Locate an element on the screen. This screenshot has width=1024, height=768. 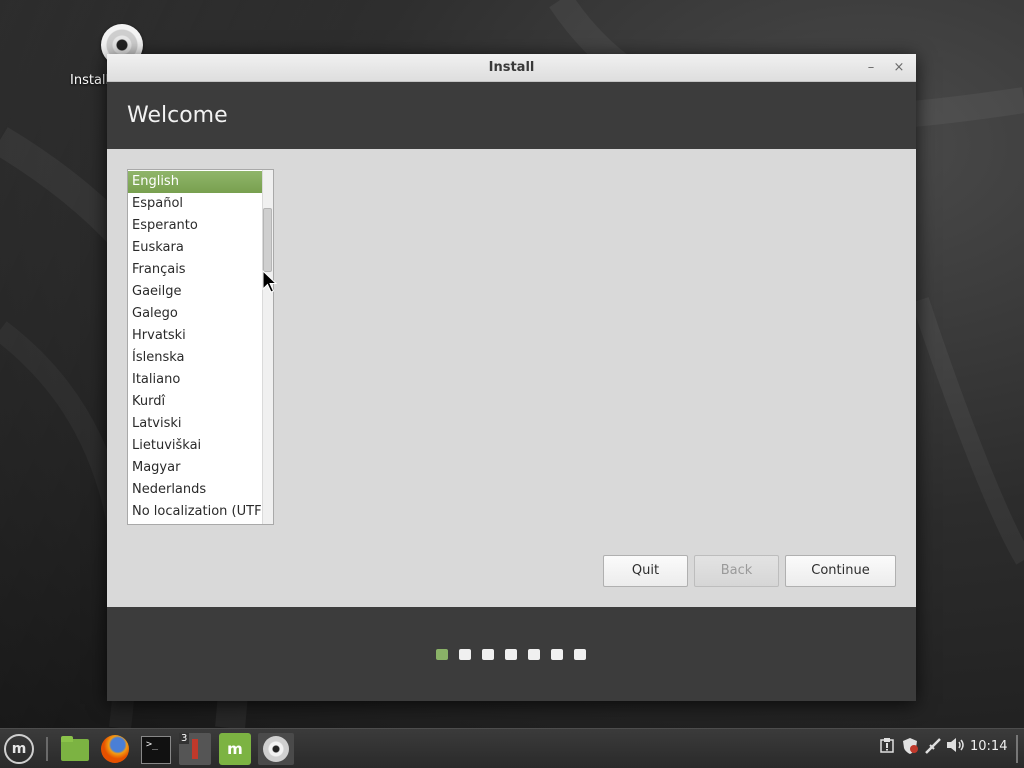
minimize-button: – is located at coordinates (871, 68).